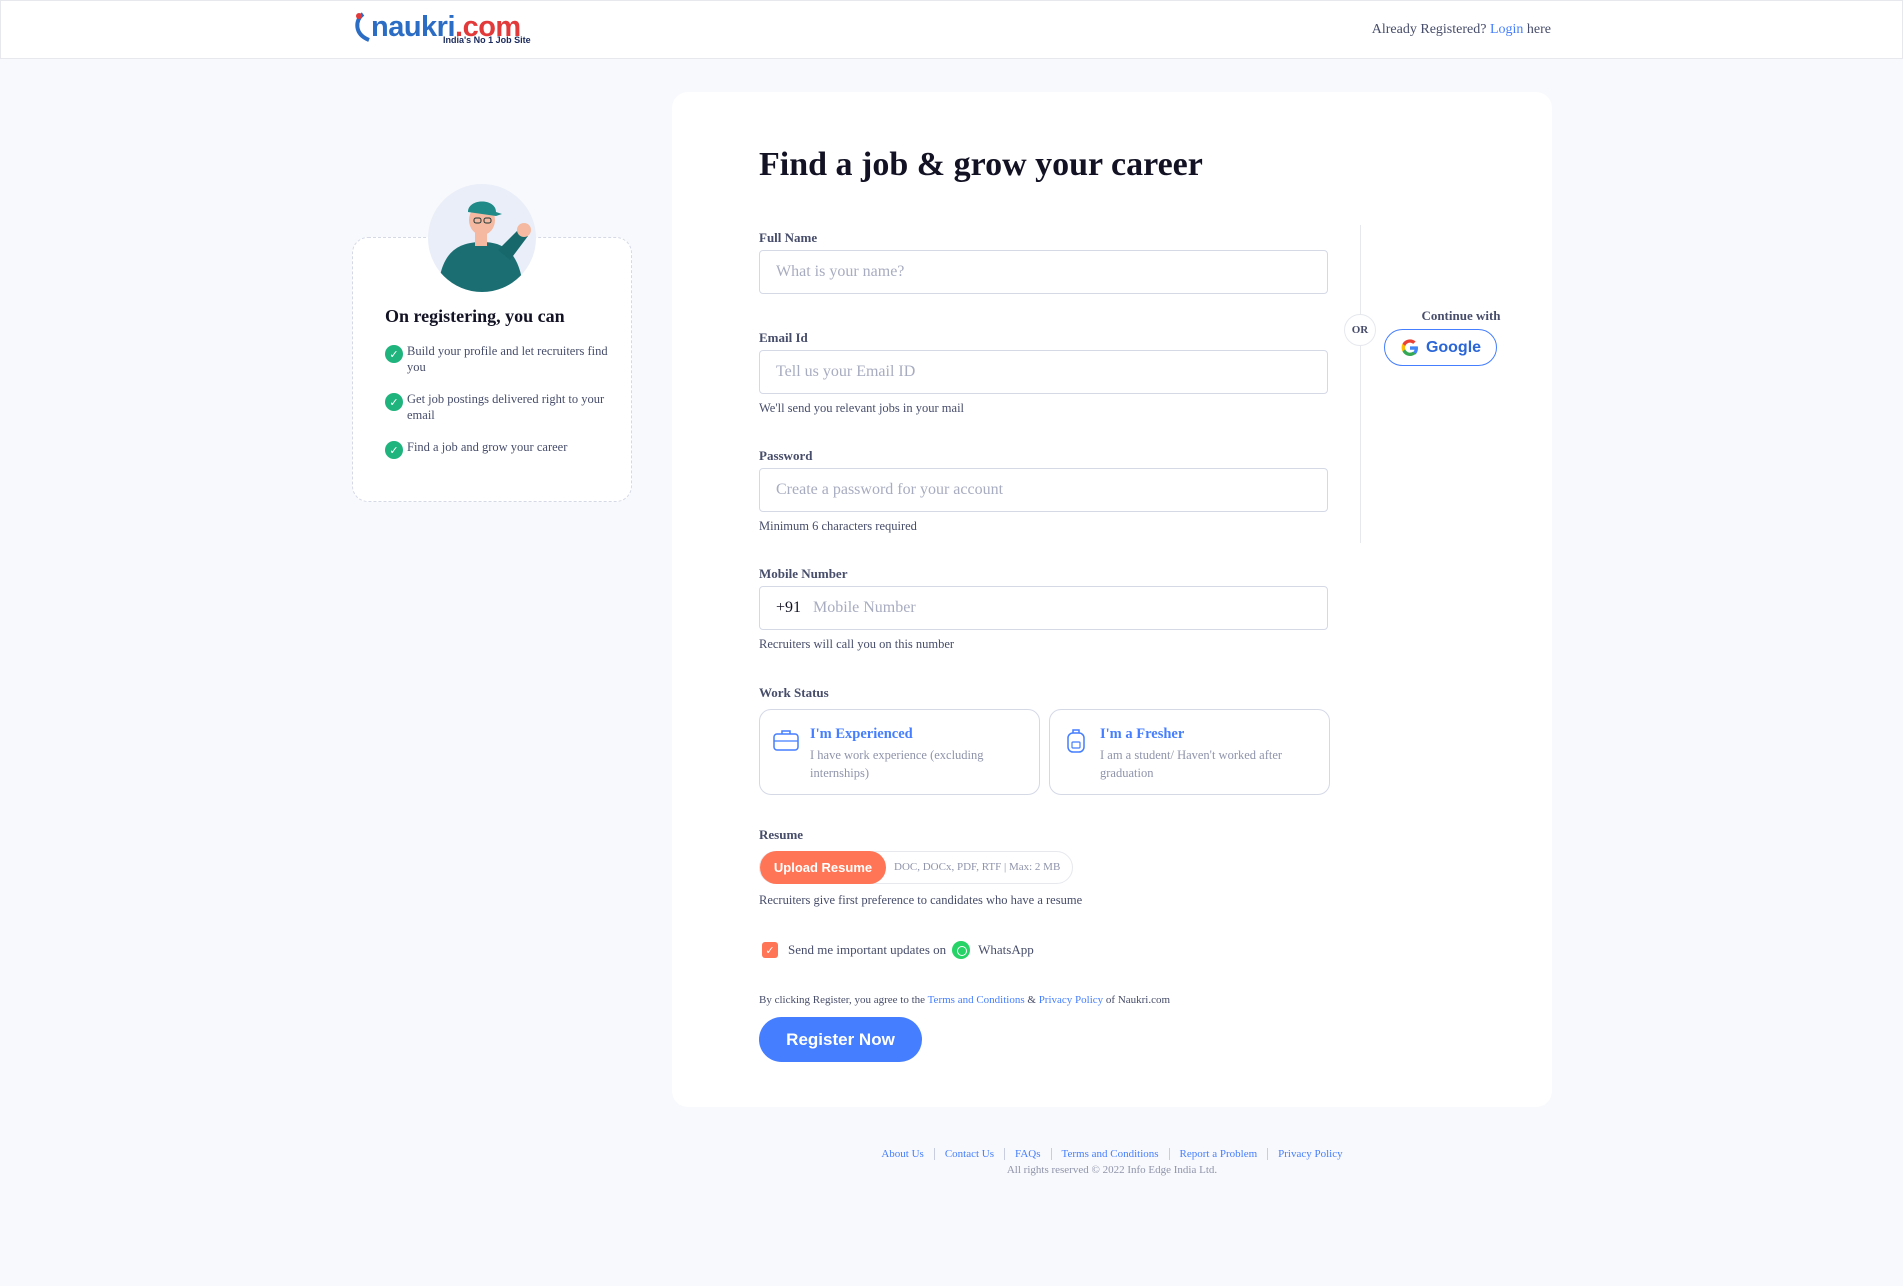  I want to click on terms-link: Terms and Conditions, so click(976, 1000).